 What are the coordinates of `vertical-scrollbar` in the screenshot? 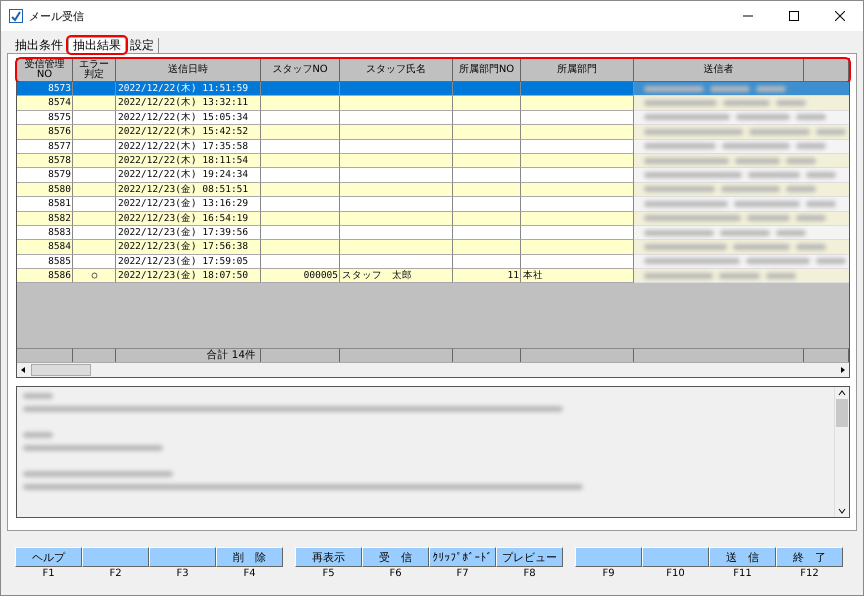 It's located at (841, 452).